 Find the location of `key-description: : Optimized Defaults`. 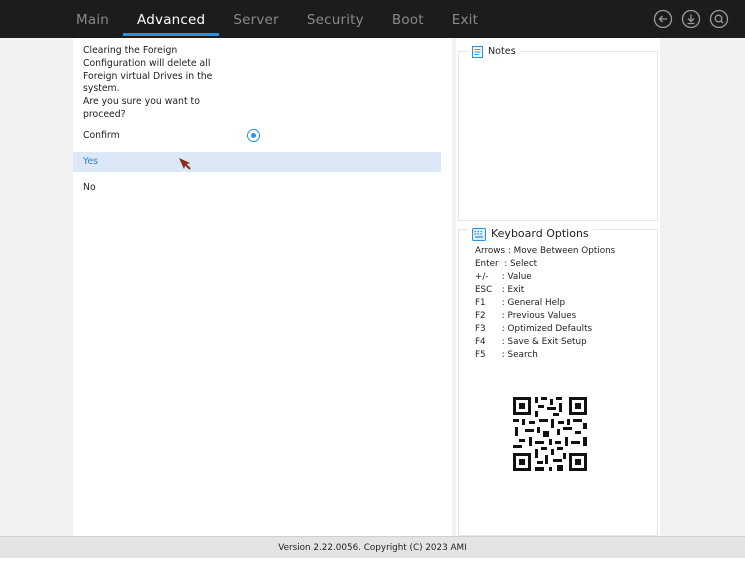

key-description: : Optimized Defaults is located at coordinates (546, 329).